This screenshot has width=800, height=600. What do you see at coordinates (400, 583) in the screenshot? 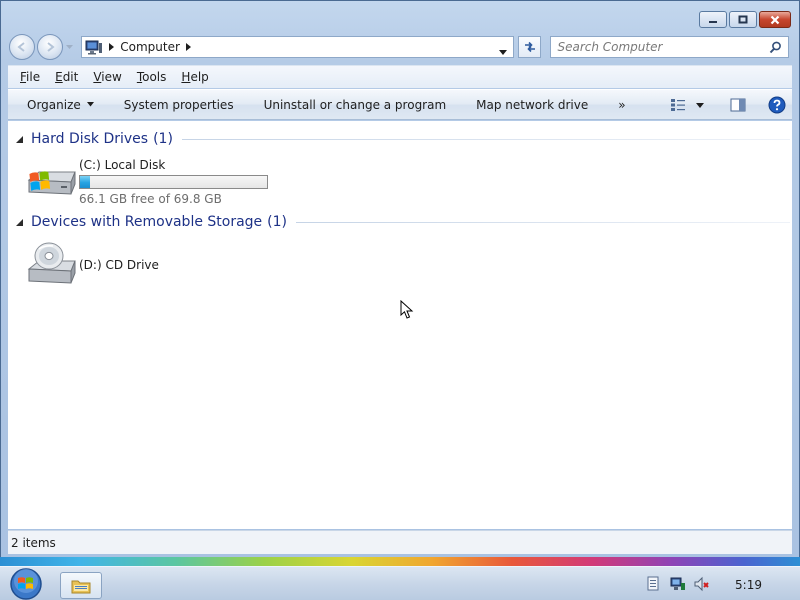
I see `taskbar: 5:19` at bounding box center [400, 583].